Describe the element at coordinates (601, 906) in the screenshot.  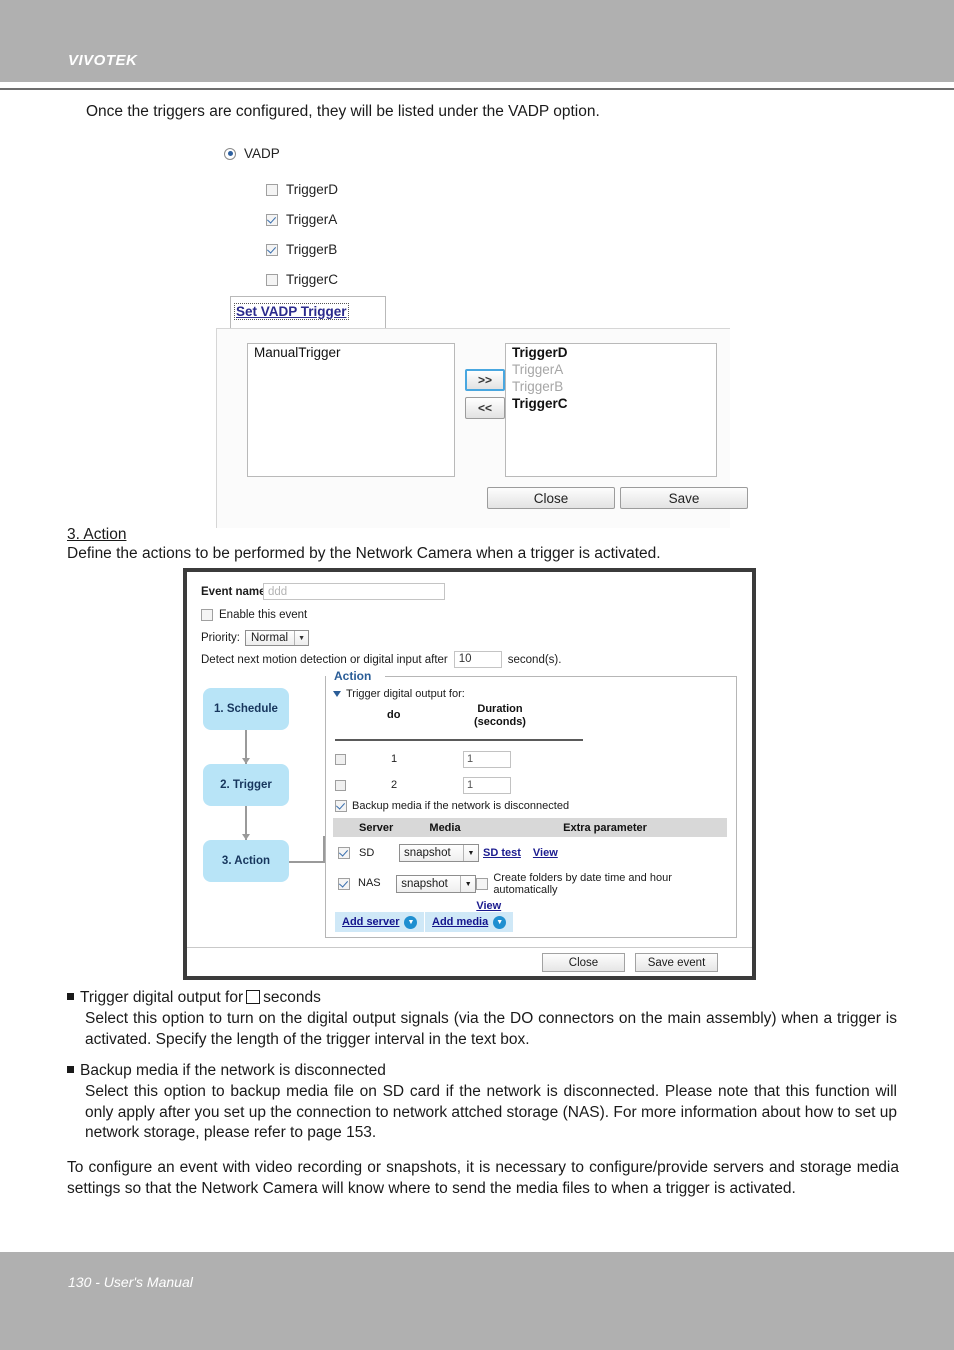
I see `nas-view-link: View` at that location.